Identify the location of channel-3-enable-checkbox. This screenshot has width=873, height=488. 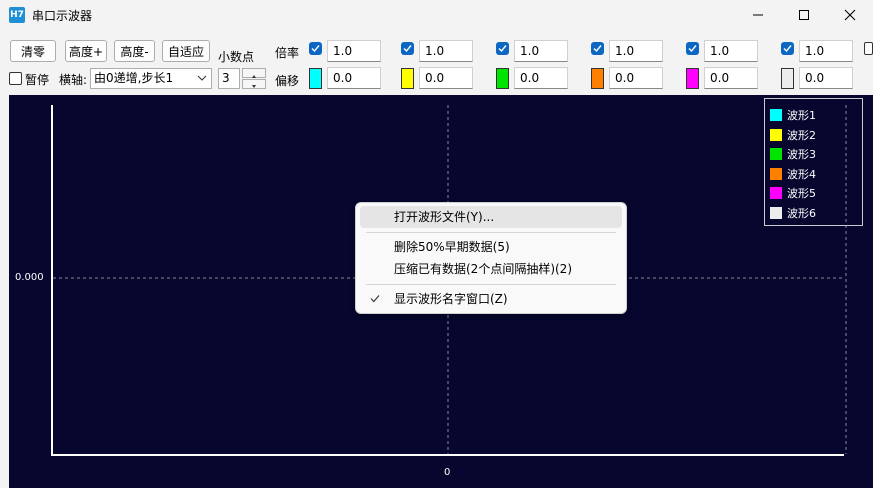
(502, 48).